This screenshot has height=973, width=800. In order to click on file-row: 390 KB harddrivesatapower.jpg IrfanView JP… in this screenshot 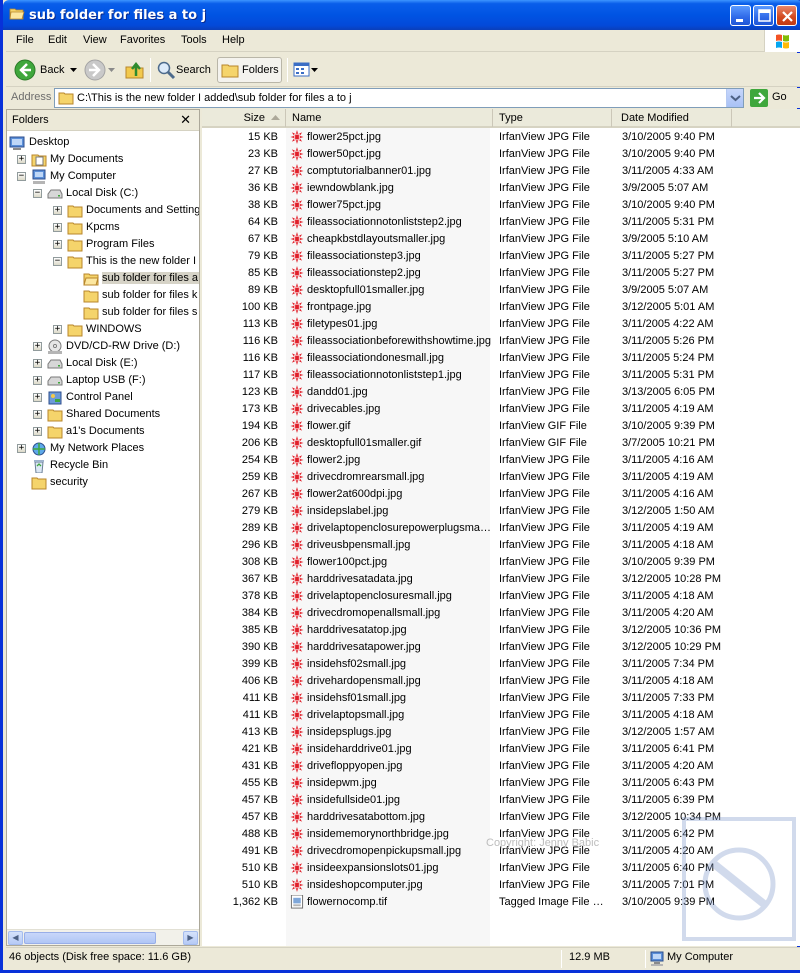, I will do `click(501, 647)`.